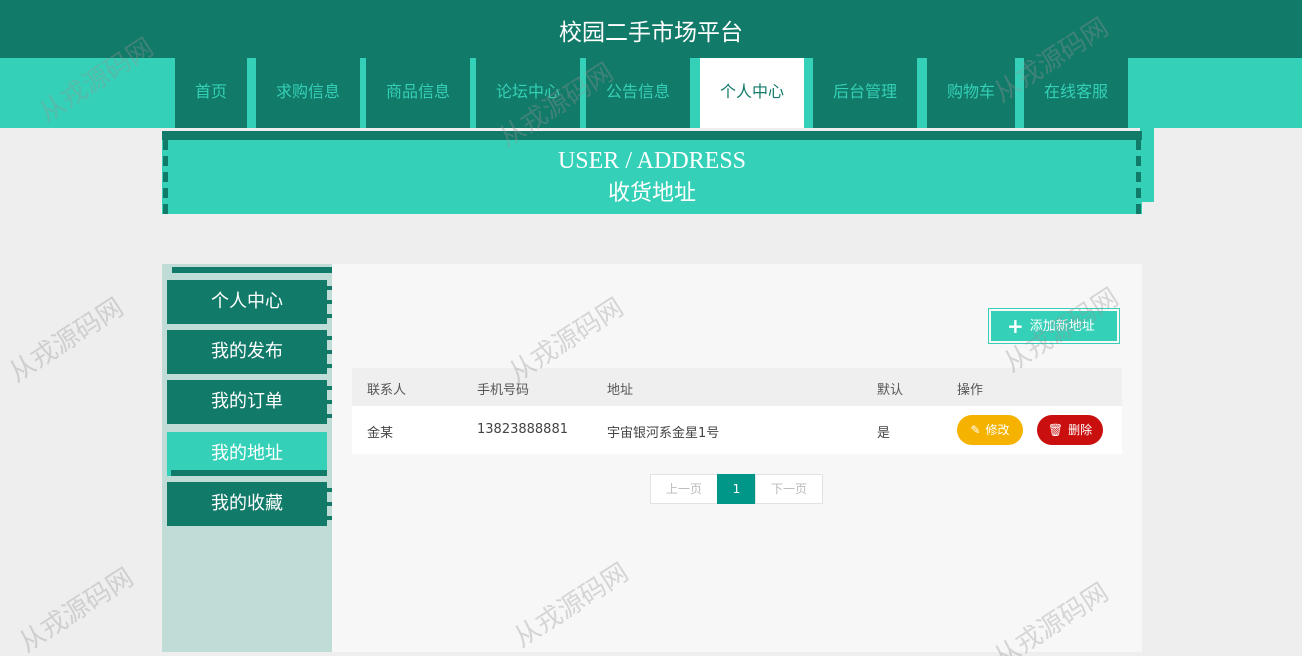 The height and width of the screenshot is (656, 1302). I want to click on header-actions: 操作, so click(970, 390).